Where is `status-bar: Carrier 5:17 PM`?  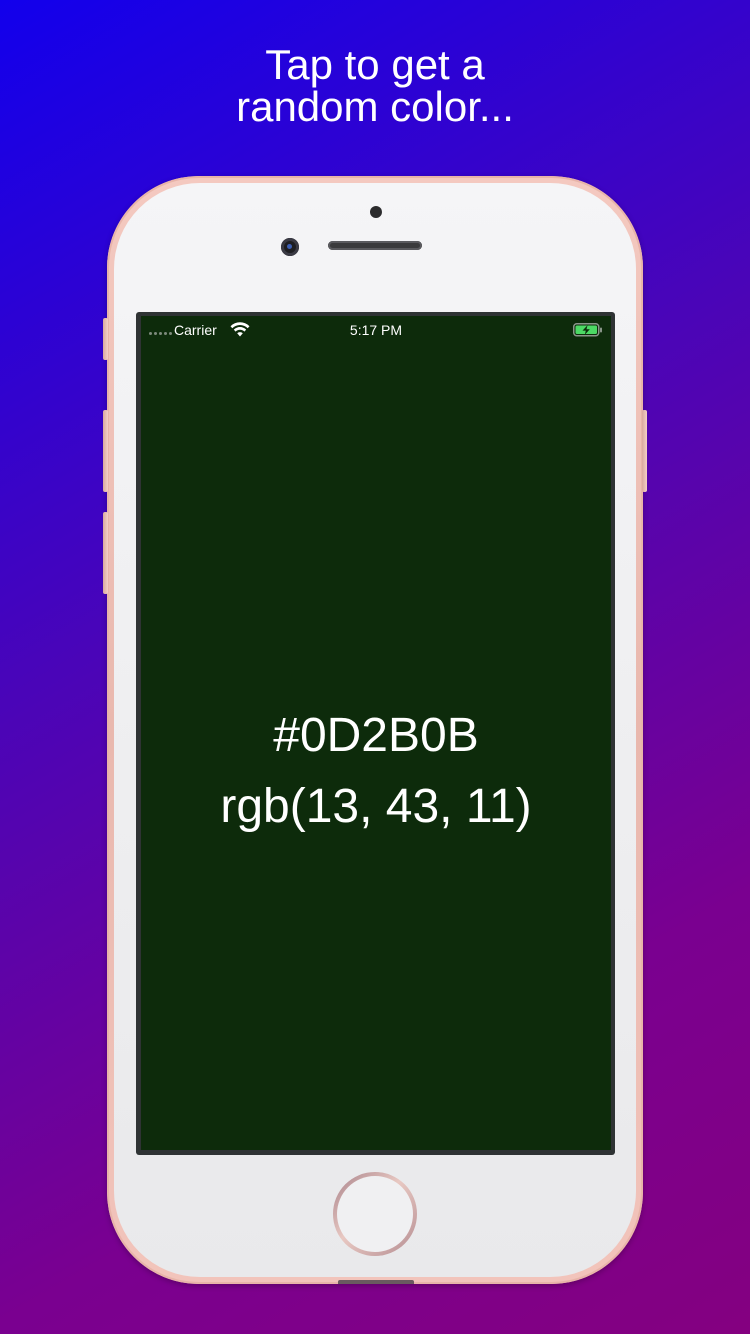 status-bar: Carrier 5:17 PM is located at coordinates (376, 330).